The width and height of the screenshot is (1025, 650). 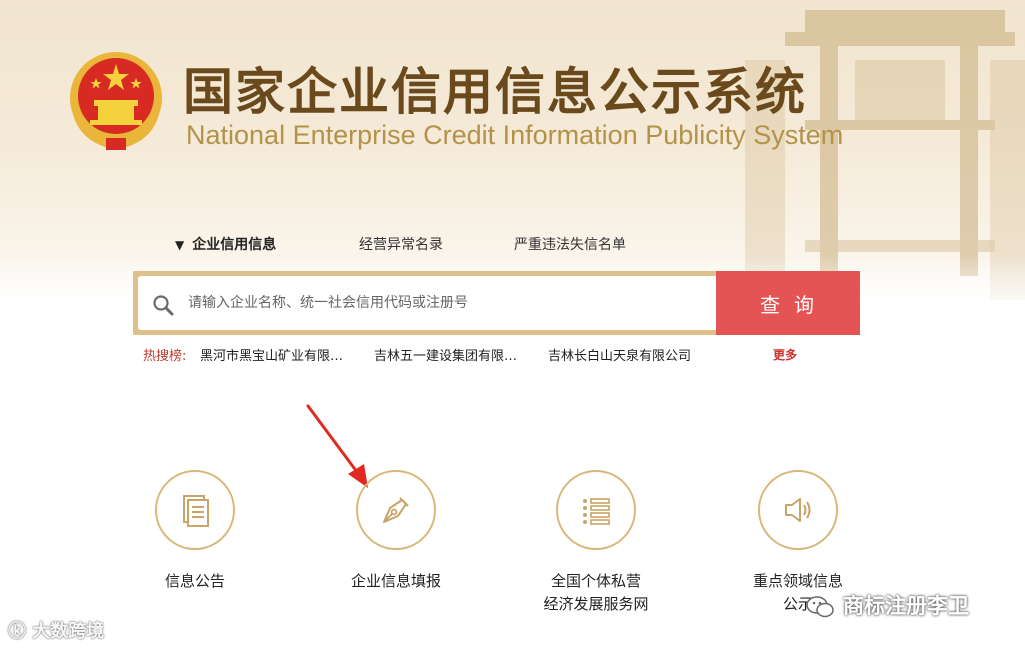 I want to click on national-emblem-icon, so click(x=116, y=101).